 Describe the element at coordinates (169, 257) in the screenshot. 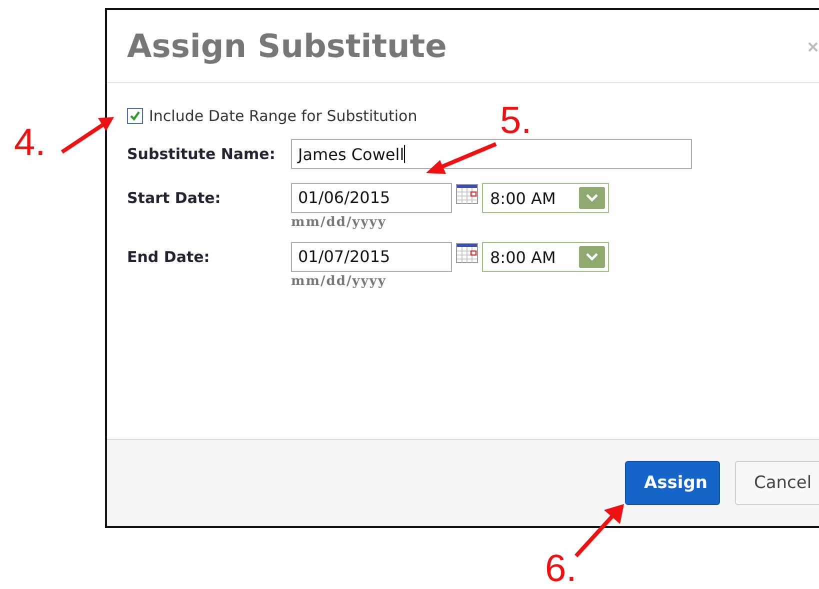

I see `field-label: End Date:` at that location.